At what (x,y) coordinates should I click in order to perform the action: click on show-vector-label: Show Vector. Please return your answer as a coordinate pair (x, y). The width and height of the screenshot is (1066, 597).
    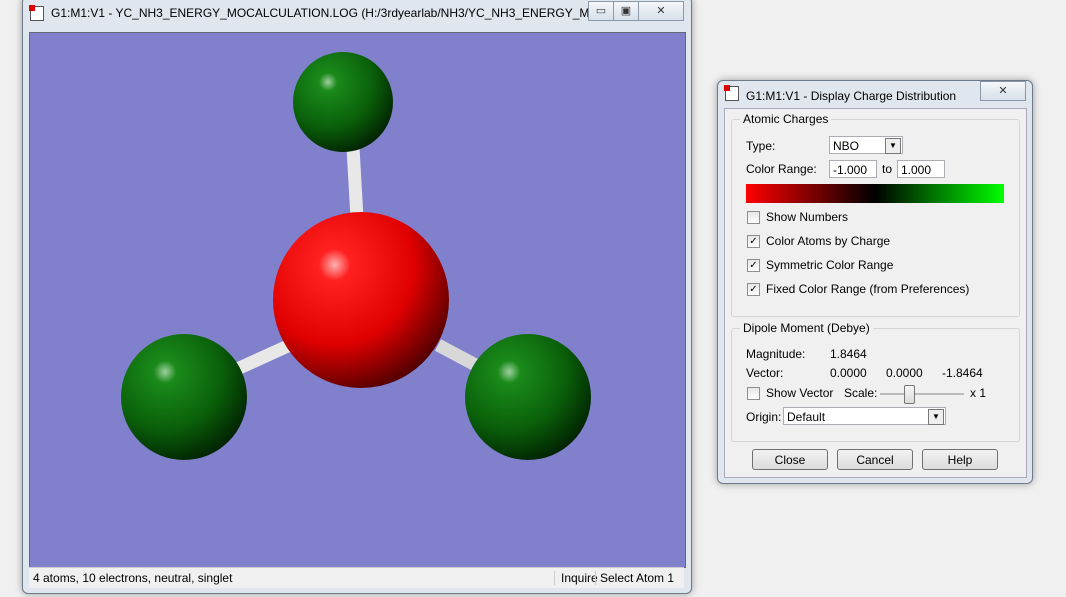
    Looking at the image, I should click on (800, 393).